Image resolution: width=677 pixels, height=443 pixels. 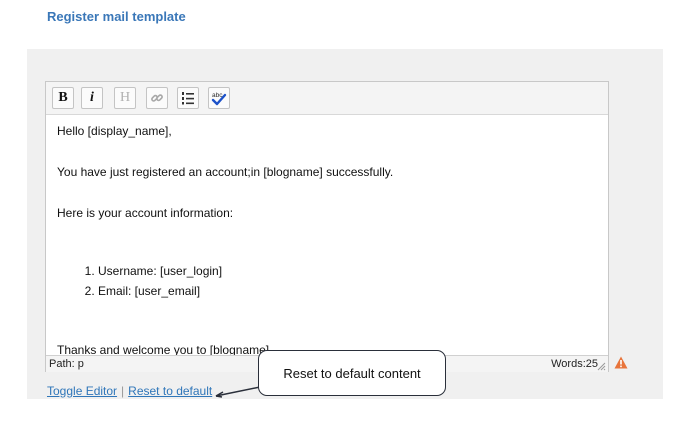 I want to click on heading-button: H, so click(x=125, y=98).